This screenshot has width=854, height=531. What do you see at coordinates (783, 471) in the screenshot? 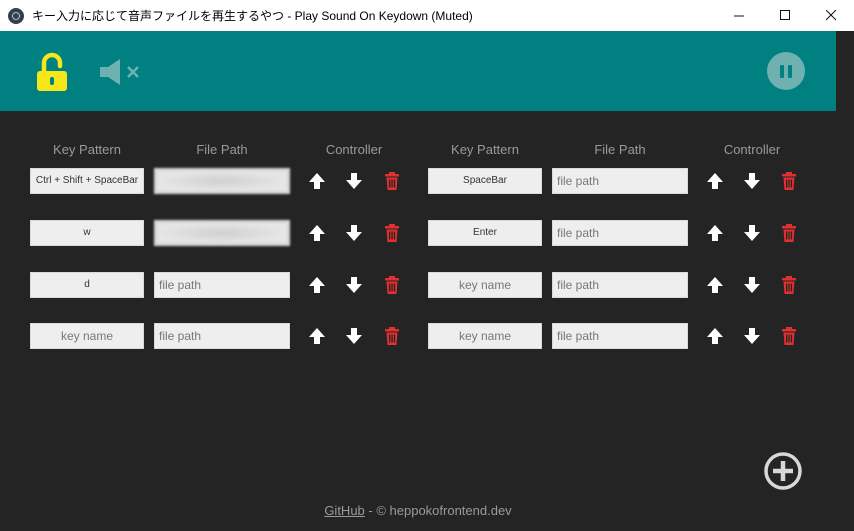
I see `add-row-button` at bounding box center [783, 471].